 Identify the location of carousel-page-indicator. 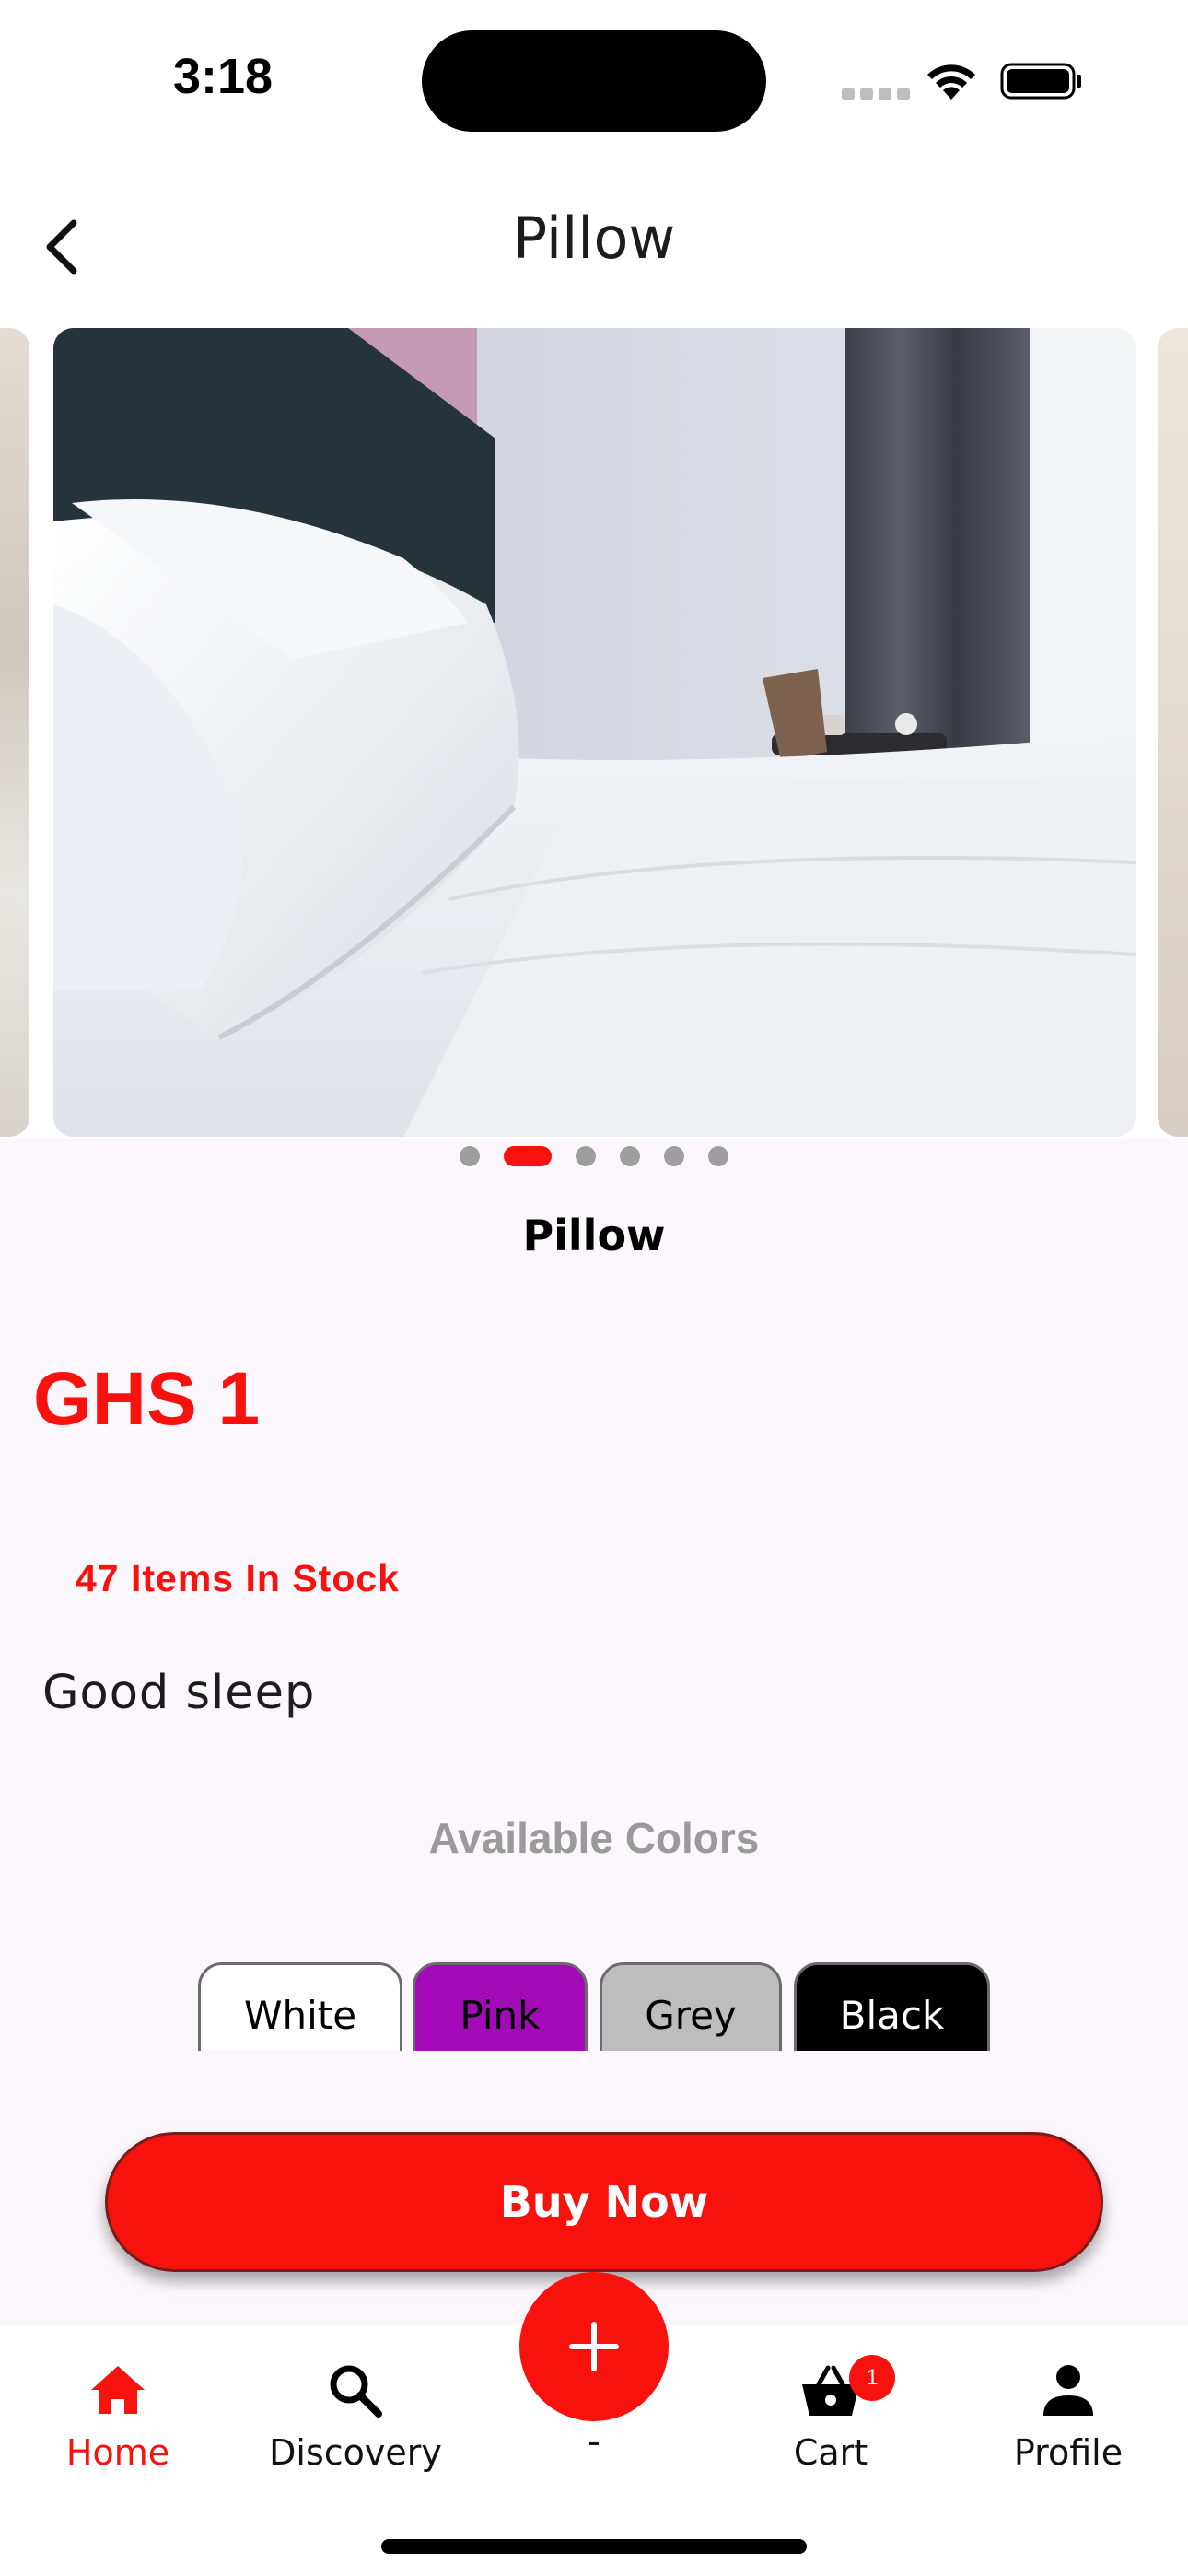
(594, 1157).